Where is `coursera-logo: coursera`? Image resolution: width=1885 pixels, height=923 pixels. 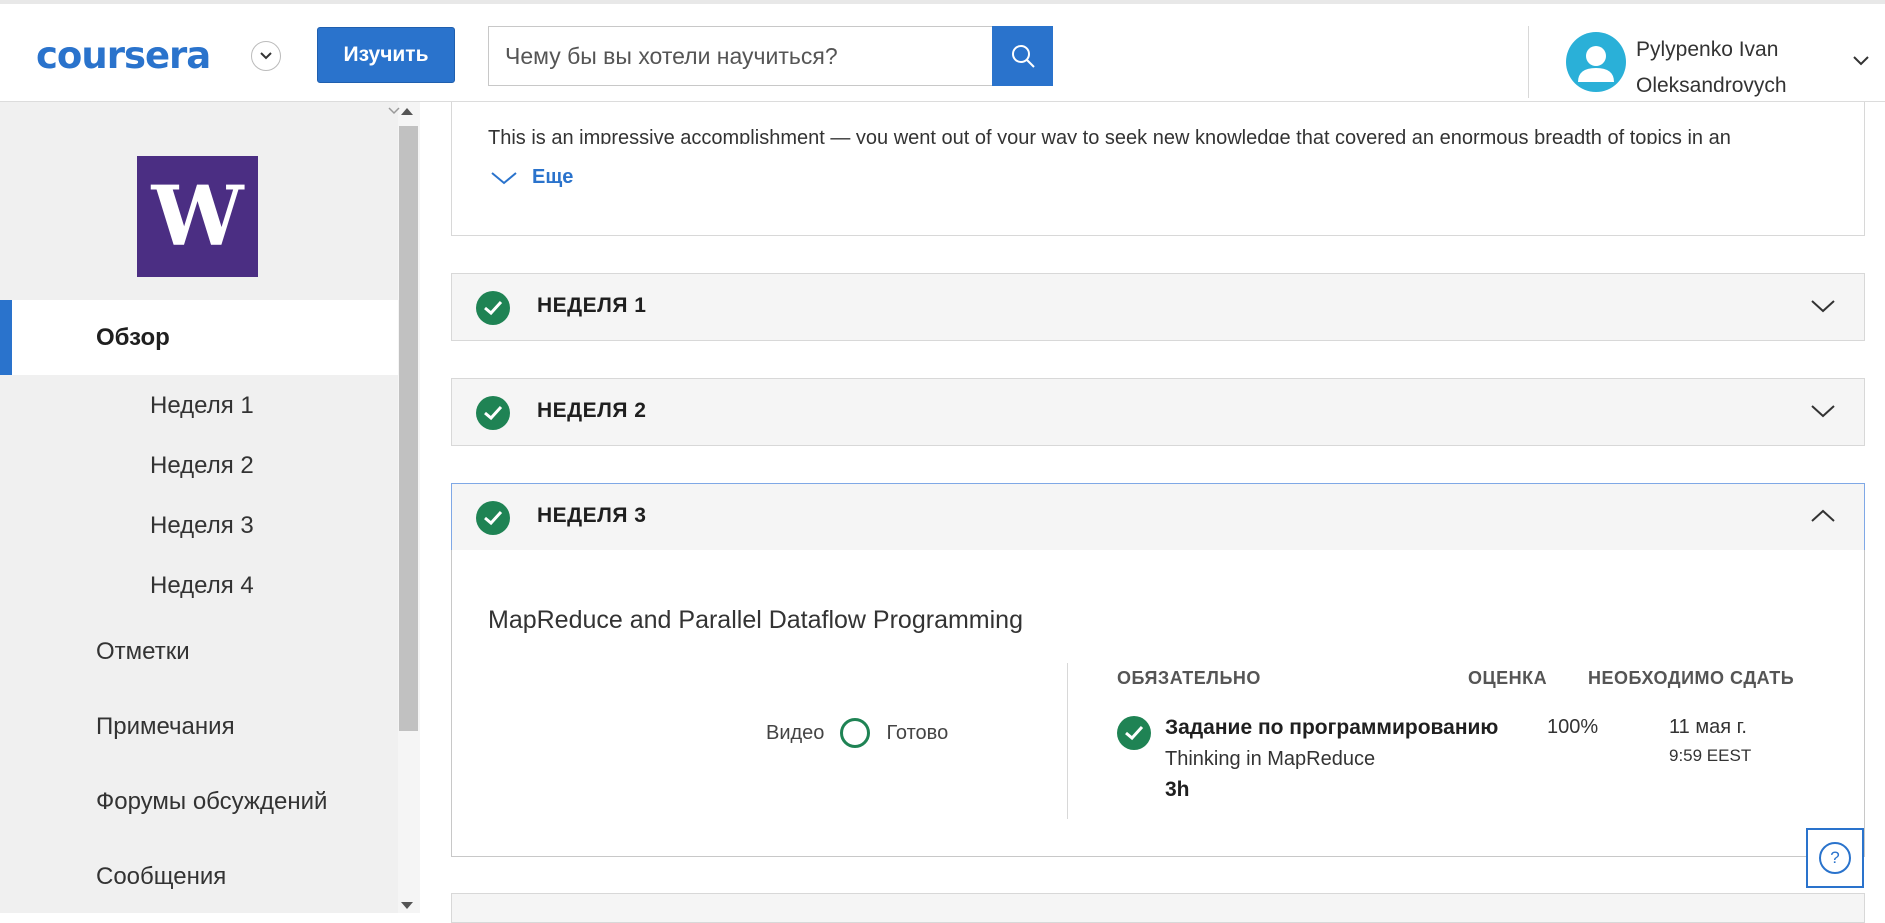 coursera-logo: coursera is located at coordinates (123, 55).